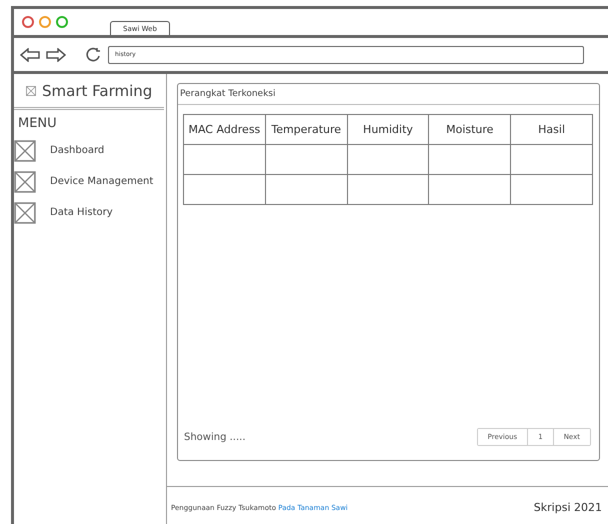  I want to click on column-header: Hasil, so click(551, 129).